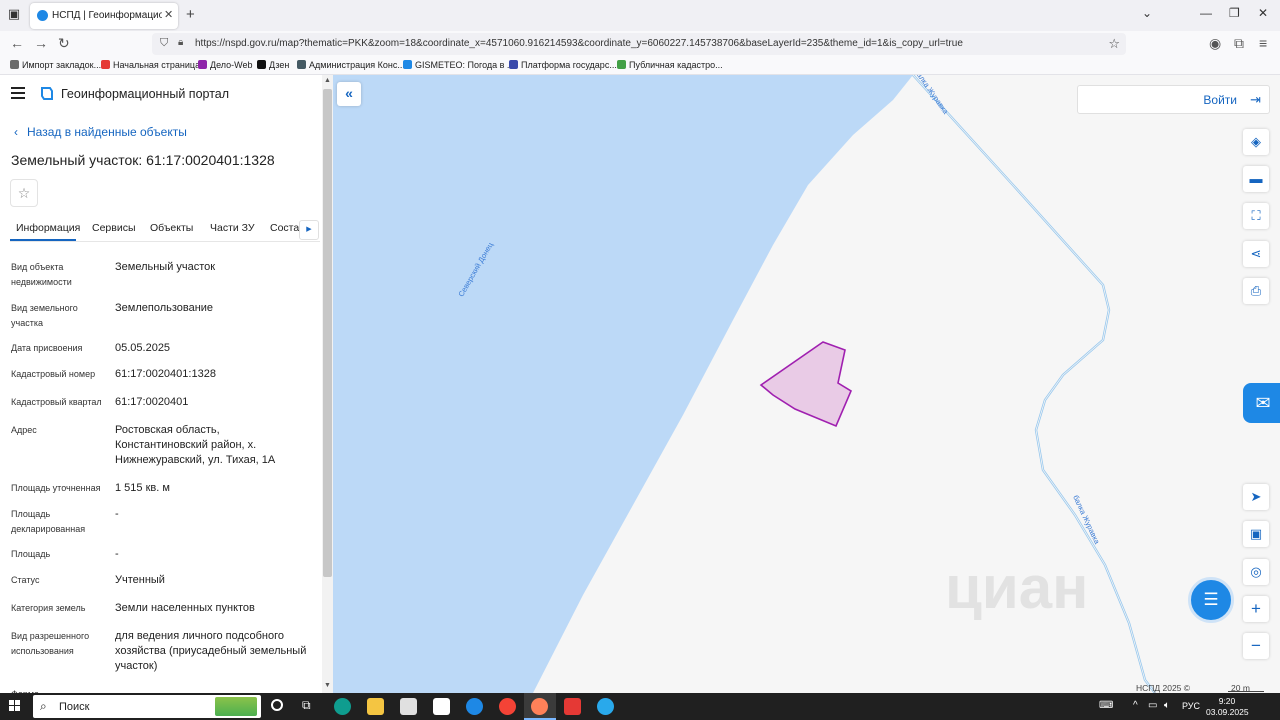  I want to click on portal-title: Геоинформационный портал, so click(145, 94).